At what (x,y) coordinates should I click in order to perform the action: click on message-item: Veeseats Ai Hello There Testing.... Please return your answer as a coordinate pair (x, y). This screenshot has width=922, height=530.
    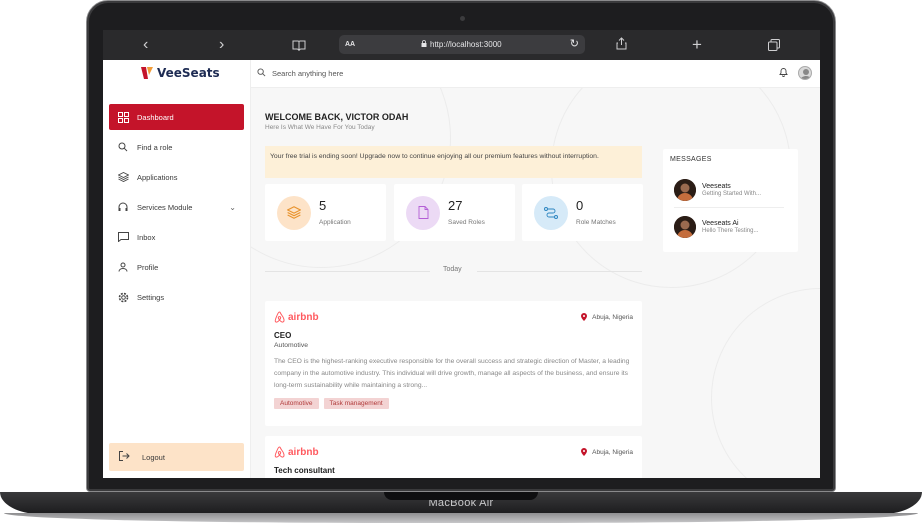
    Looking at the image, I should click on (716, 227).